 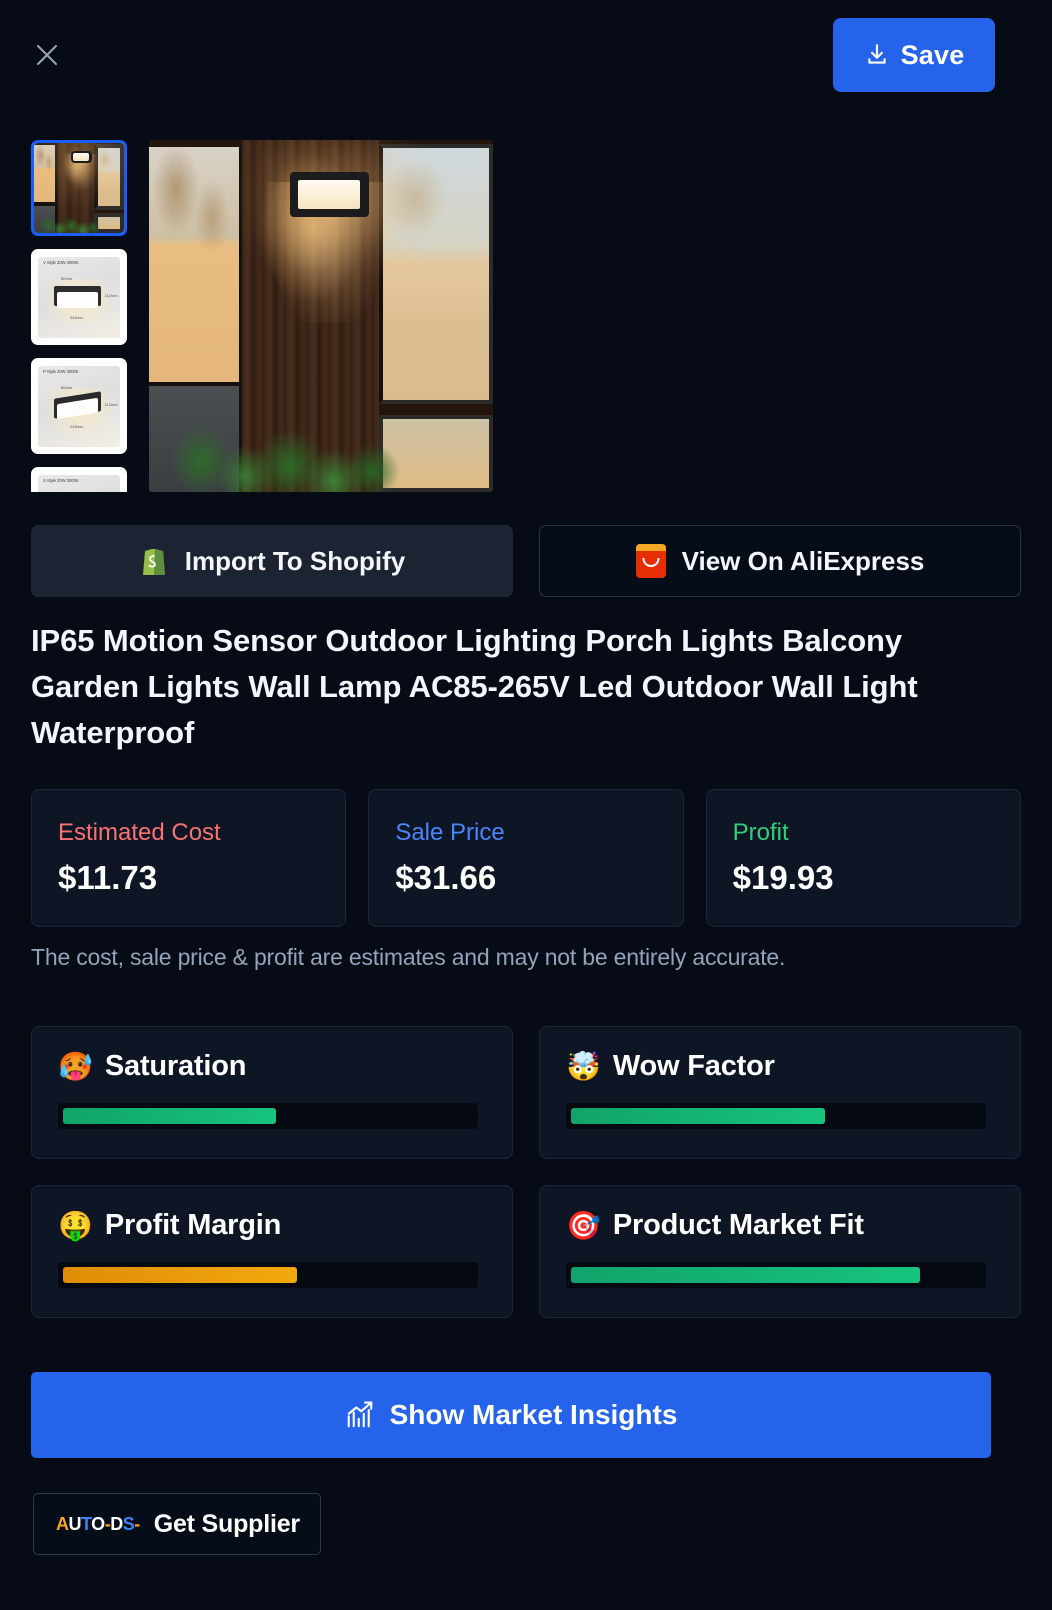 What do you see at coordinates (533, 1414) in the screenshot?
I see `show-market-insights-label: Show Market Insights` at bounding box center [533, 1414].